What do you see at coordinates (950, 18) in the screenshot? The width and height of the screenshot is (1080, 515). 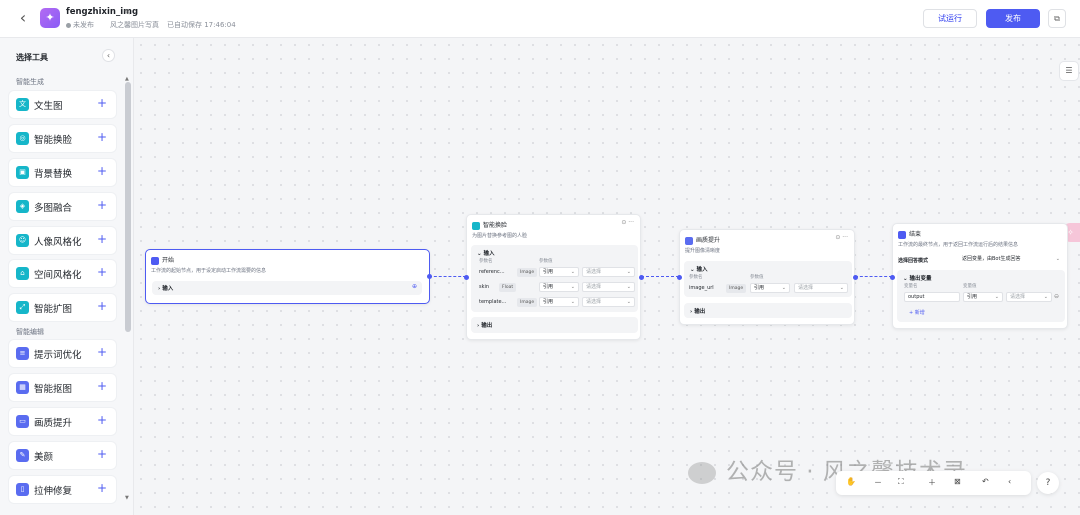 I see `test-run-button: 试运行` at bounding box center [950, 18].